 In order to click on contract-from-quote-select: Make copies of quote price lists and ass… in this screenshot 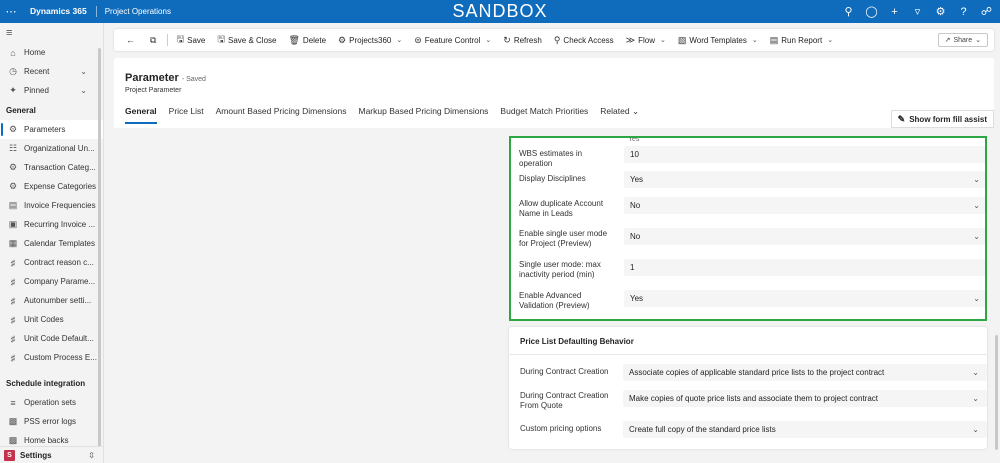, I will do `click(805, 398)`.